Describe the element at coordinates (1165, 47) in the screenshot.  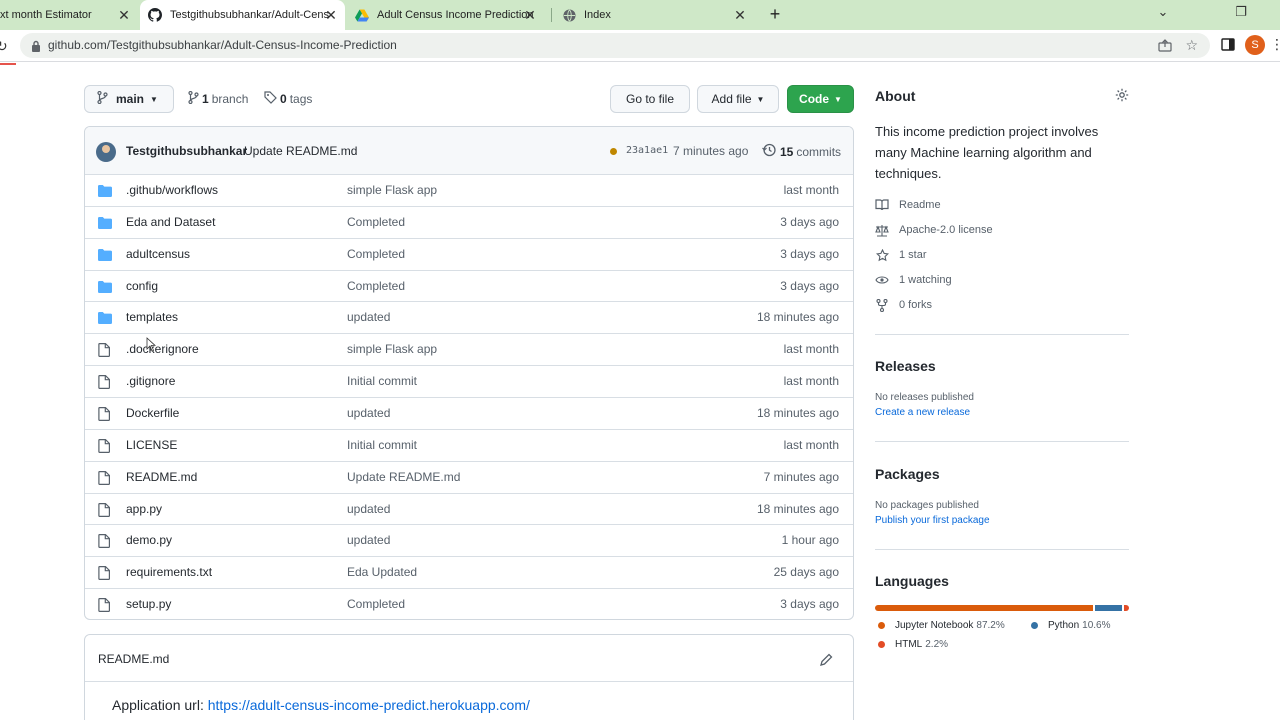
I see `share-icon` at that location.